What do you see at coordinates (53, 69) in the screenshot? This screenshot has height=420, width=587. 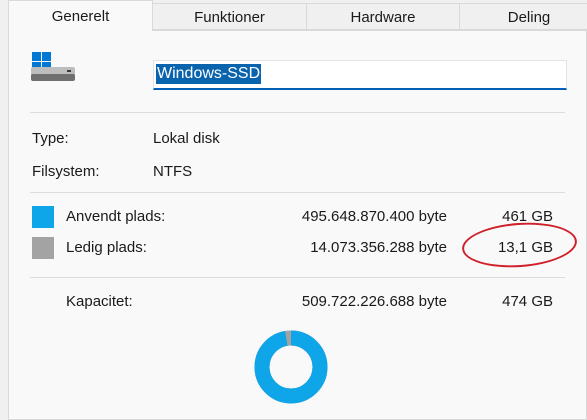 I see `drive-icon` at bounding box center [53, 69].